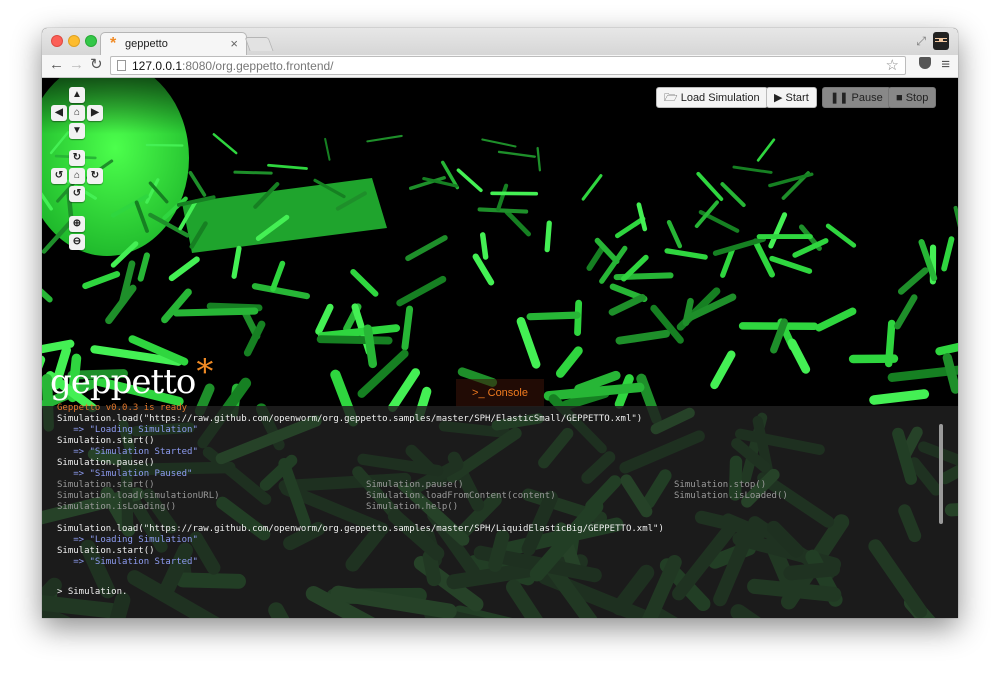 Image resolution: width=1000 pixels, height=676 pixels. Describe the element at coordinates (56, 65) in the screenshot. I see `back-arrow-icon: ←` at that location.